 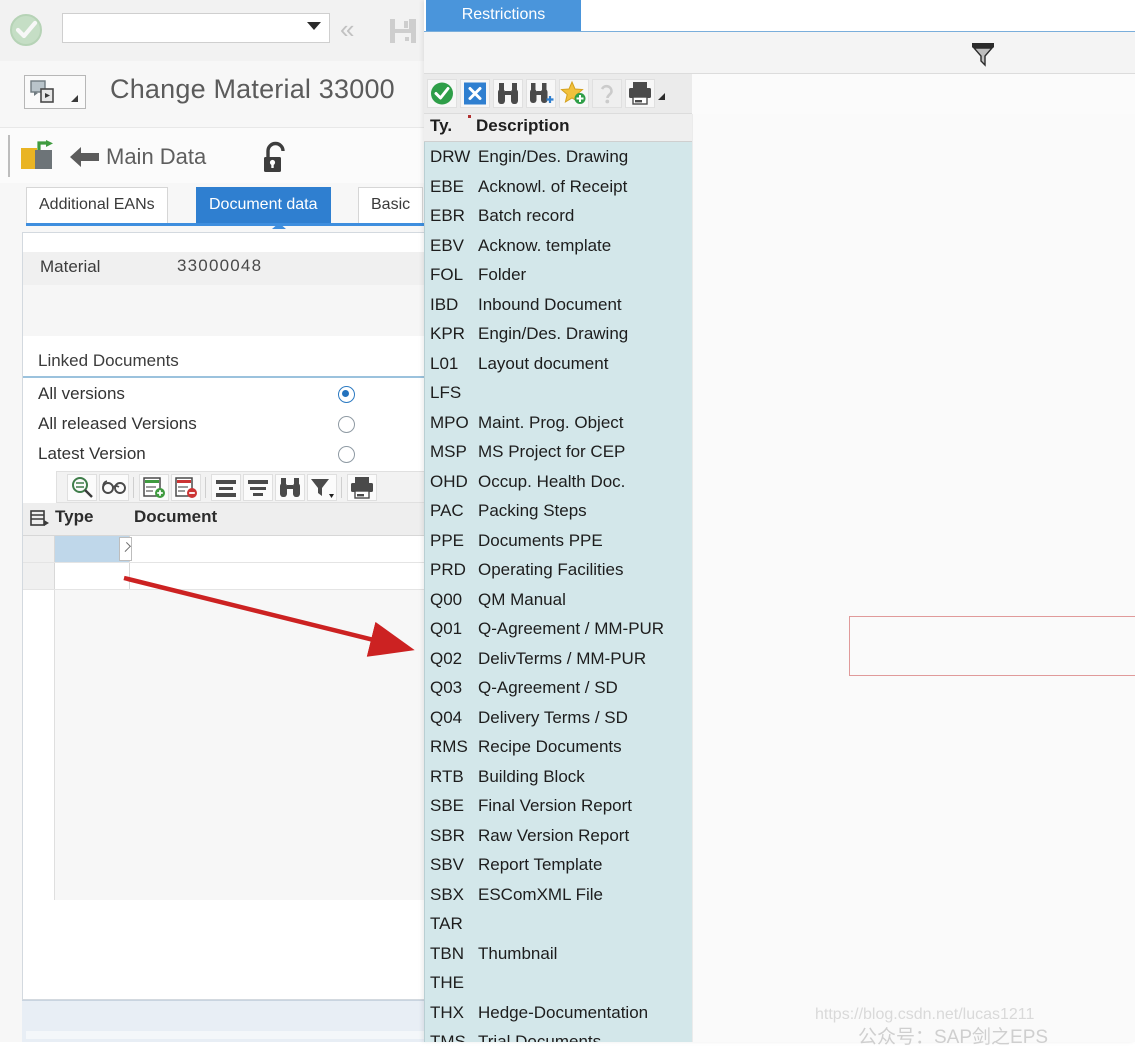 What do you see at coordinates (558, 600) in the screenshot?
I see `list-item: Q00 QM Manual` at bounding box center [558, 600].